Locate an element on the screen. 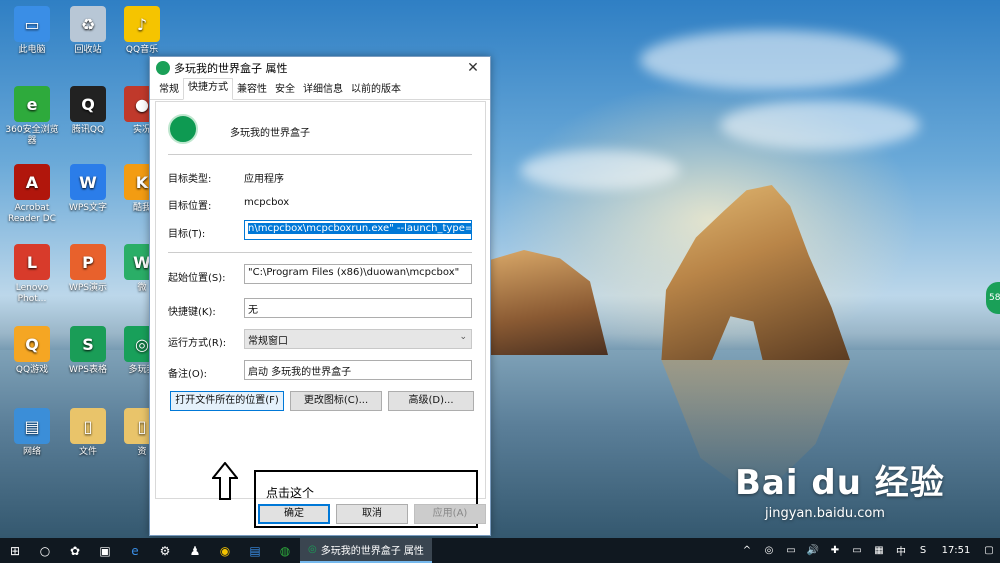 This screenshot has height=563, width=1000. side-badge-text: 58 is located at coordinates (994, 298).